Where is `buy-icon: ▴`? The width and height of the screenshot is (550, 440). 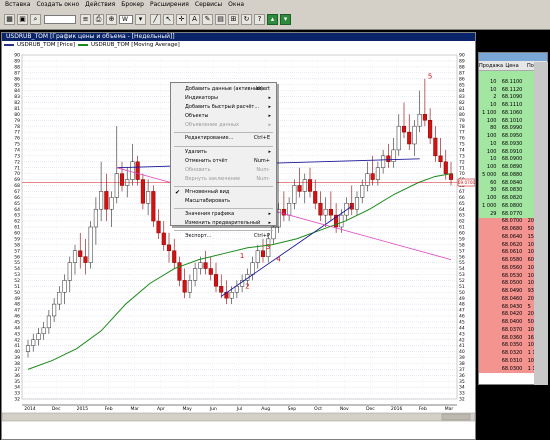 buy-icon: ▴ is located at coordinates (272, 19).